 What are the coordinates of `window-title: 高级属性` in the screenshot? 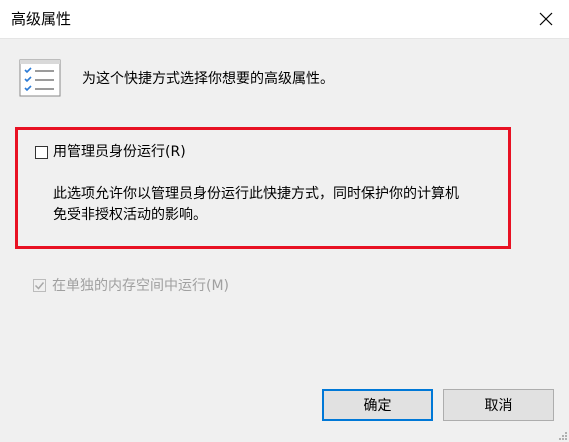 It's located at (41, 19).